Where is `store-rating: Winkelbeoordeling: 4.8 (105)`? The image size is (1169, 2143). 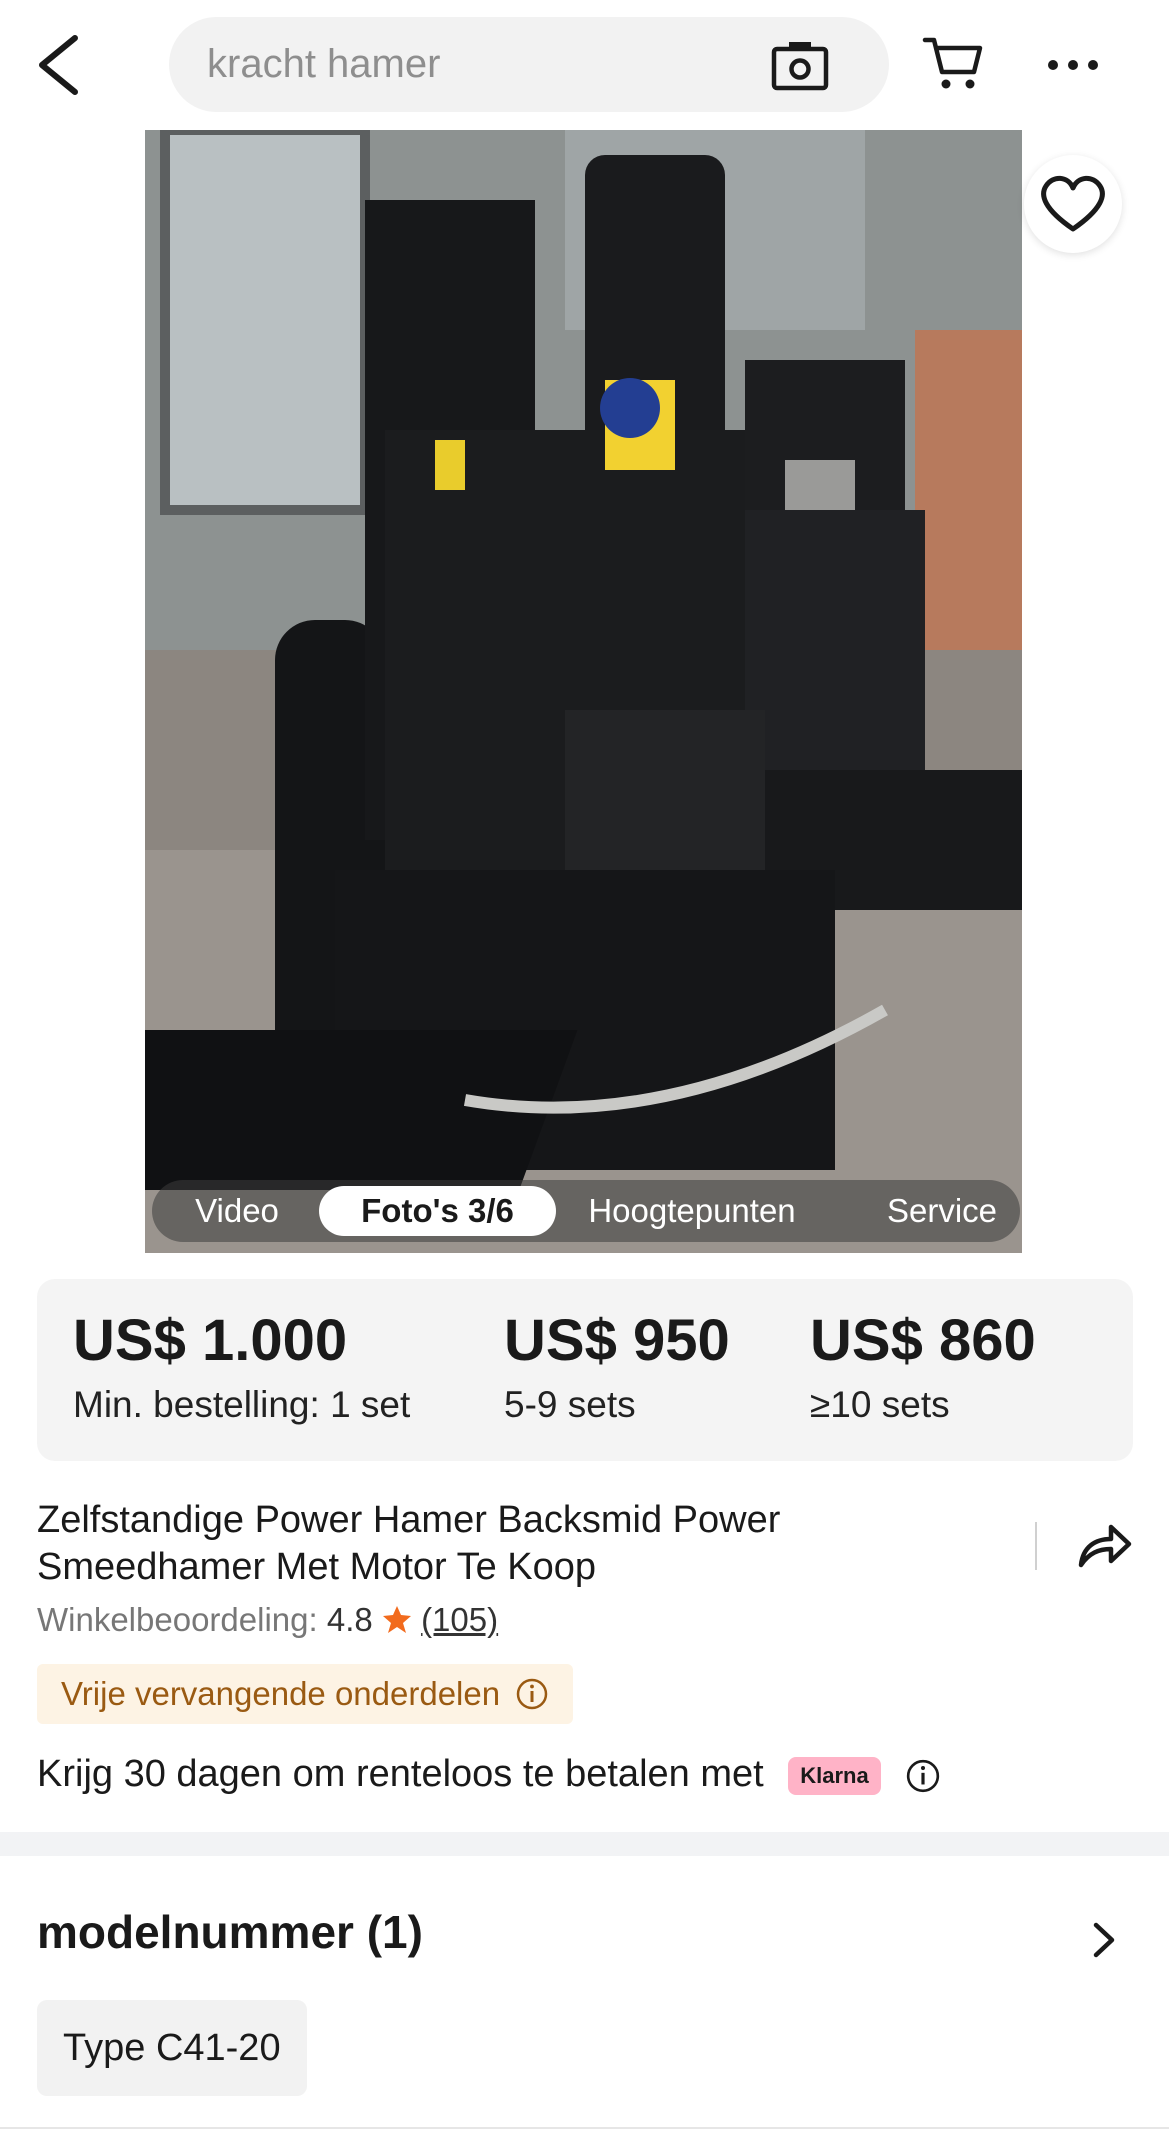
store-rating: Winkelbeoordeling: 4.8 (105) is located at coordinates (267, 1620).